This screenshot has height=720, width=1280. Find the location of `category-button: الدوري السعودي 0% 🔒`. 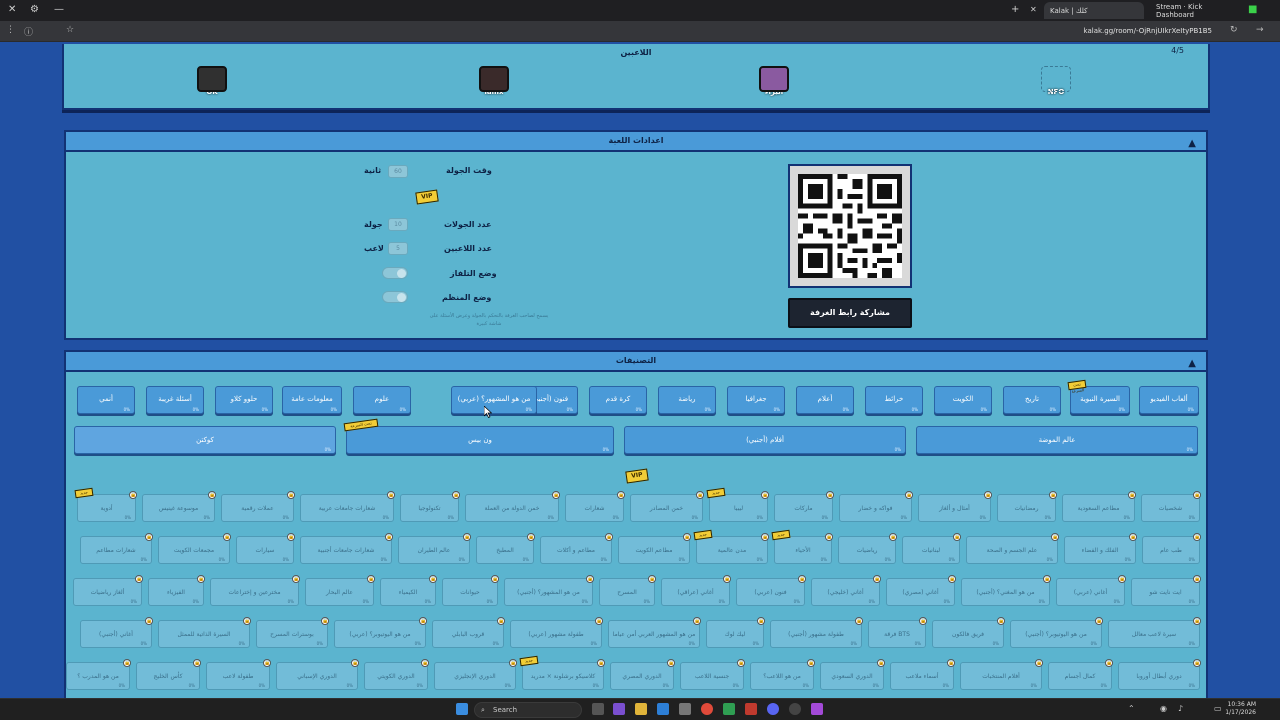

category-button: الدوري السعودي 0% 🔒 is located at coordinates (852, 674).